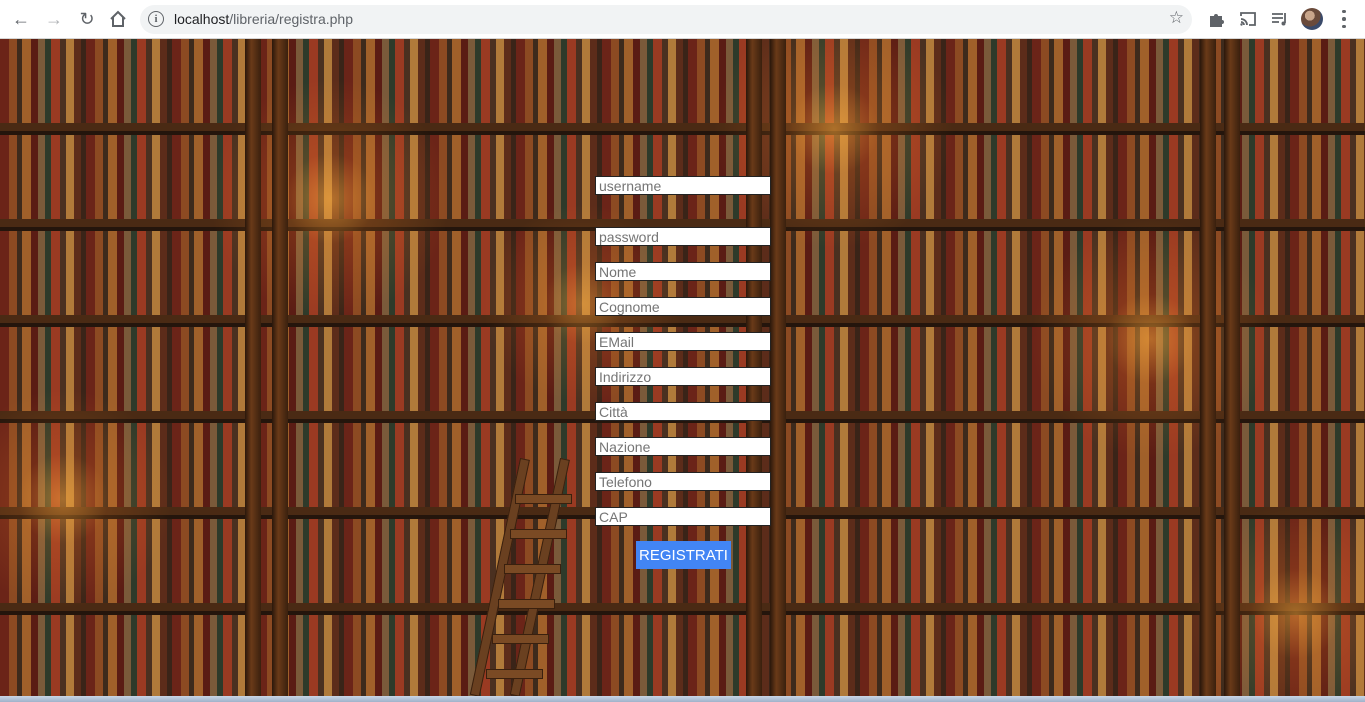 The height and width of the screenshot is (702, 1365). What do you see at coordinates (683, 376) in the screenshot?
I see `indirizzo-field` at bounding box center [683, 376].